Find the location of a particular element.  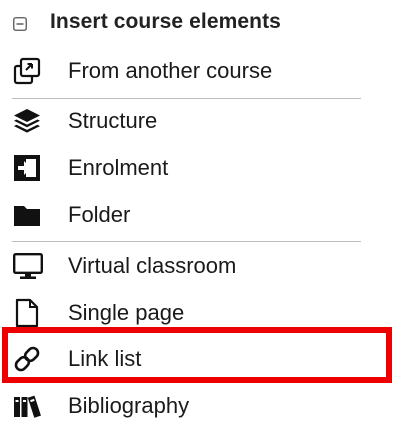

menu-item-label: Bibliography is located at coordinates (129, 405).